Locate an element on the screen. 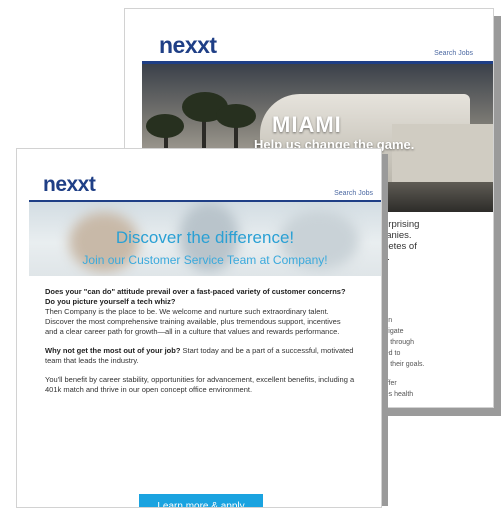 The height and width of the screenshot is (508, 501). body-line: e offer is located at coordinates (387, 383).